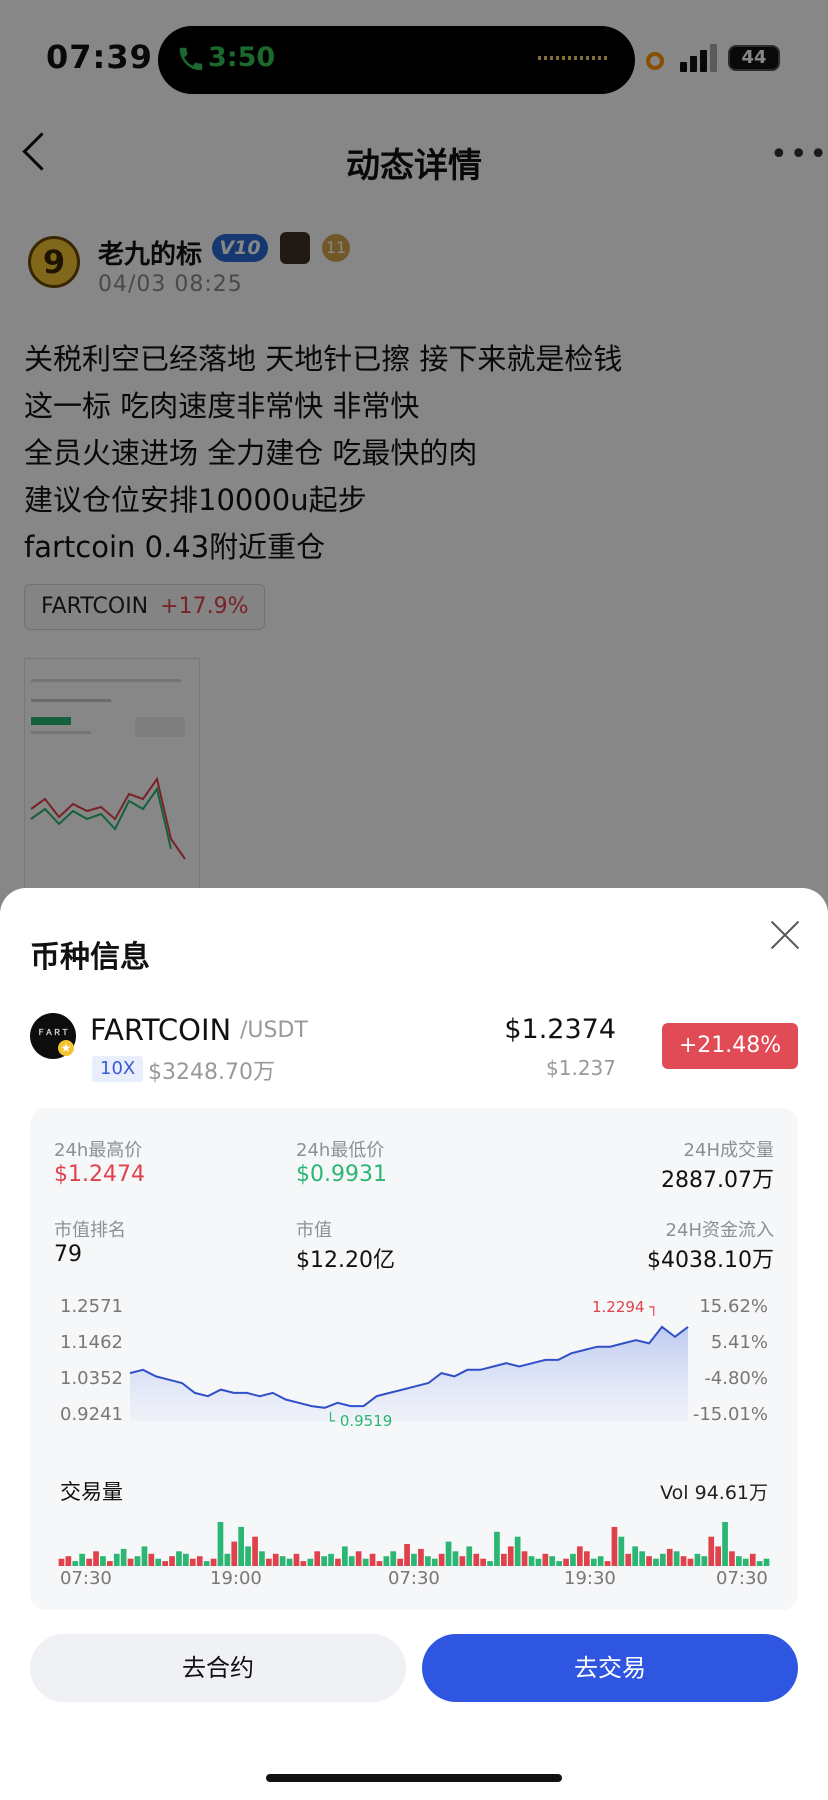 The image size is (828, 1800). What do you see at coordinates (730, 1046) in the screenshot?
I see `change-badge: +21.48%` at bounding box center [730, 1046].